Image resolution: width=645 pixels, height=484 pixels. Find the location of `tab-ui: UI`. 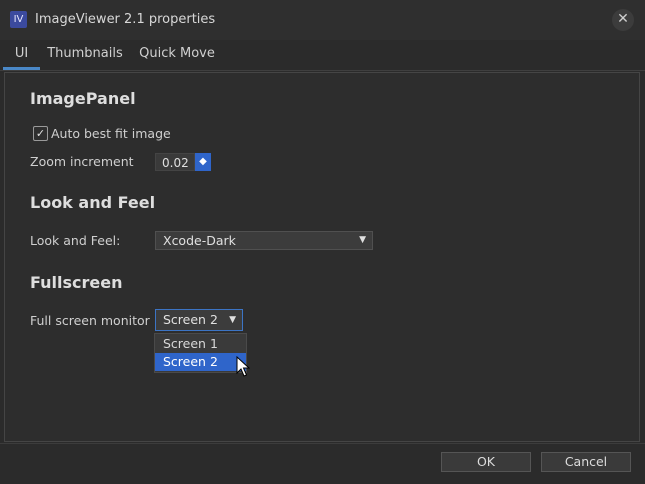

tab-ui: UI is located at coordinates (21, 55).